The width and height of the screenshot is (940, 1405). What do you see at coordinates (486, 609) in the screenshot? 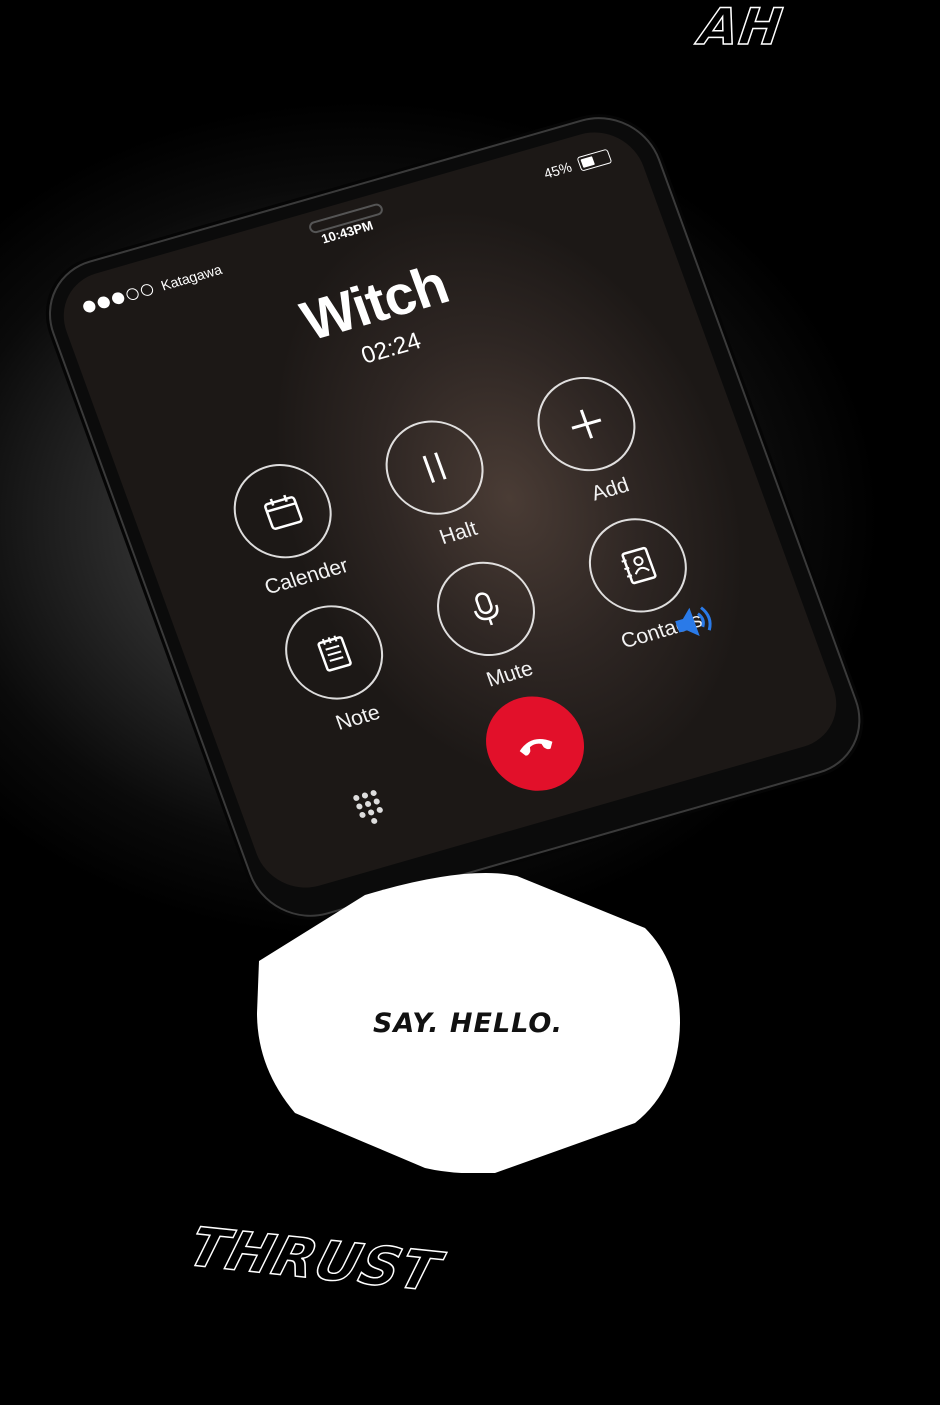
I see `microphone-icon` at bounding box center [486, 609].